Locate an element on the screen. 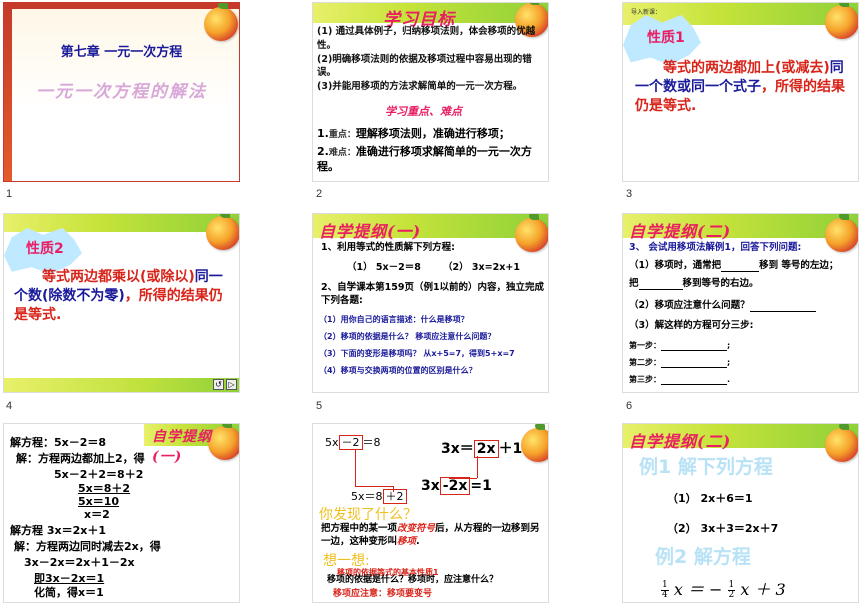  slide-1: 第七章 一元一次方程 一元一次方程的解法 is located at coordinates (121, 92).